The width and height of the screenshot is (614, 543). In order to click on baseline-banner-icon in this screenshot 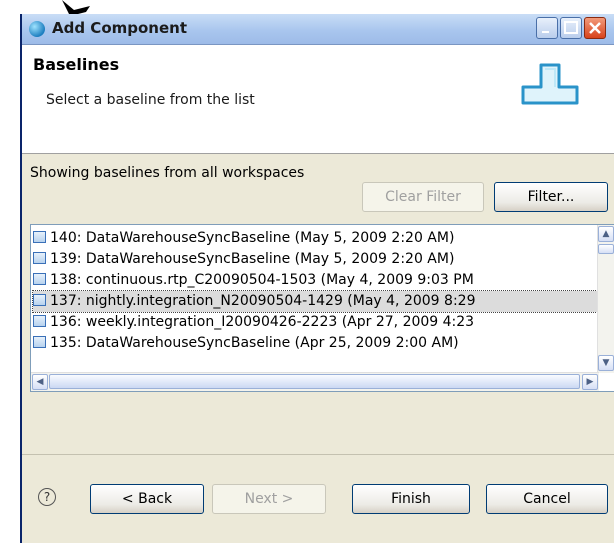, I will do `click(550, 84)`.